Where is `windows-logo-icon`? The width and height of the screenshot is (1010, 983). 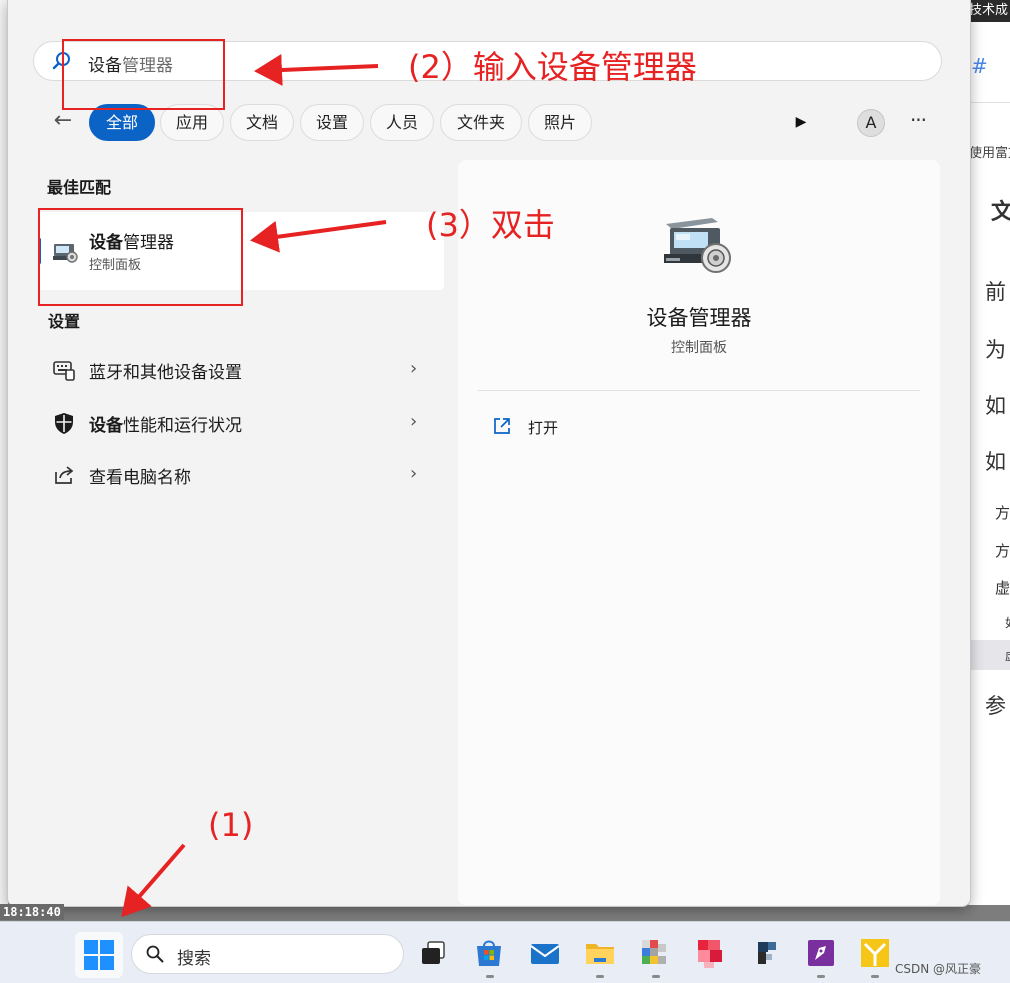
windows-logo-icon is located at coordinates (99, 955).